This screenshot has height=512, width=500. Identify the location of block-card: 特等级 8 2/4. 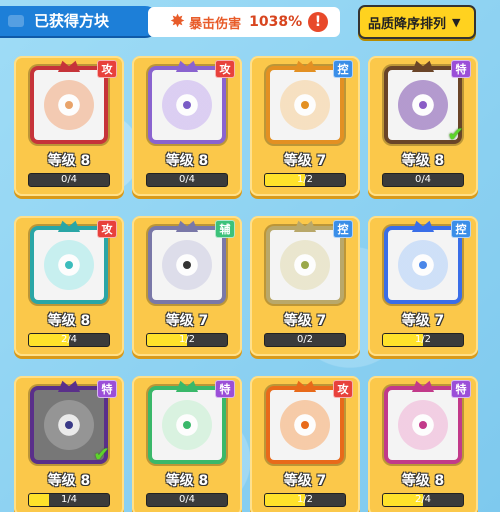
(423, 444).